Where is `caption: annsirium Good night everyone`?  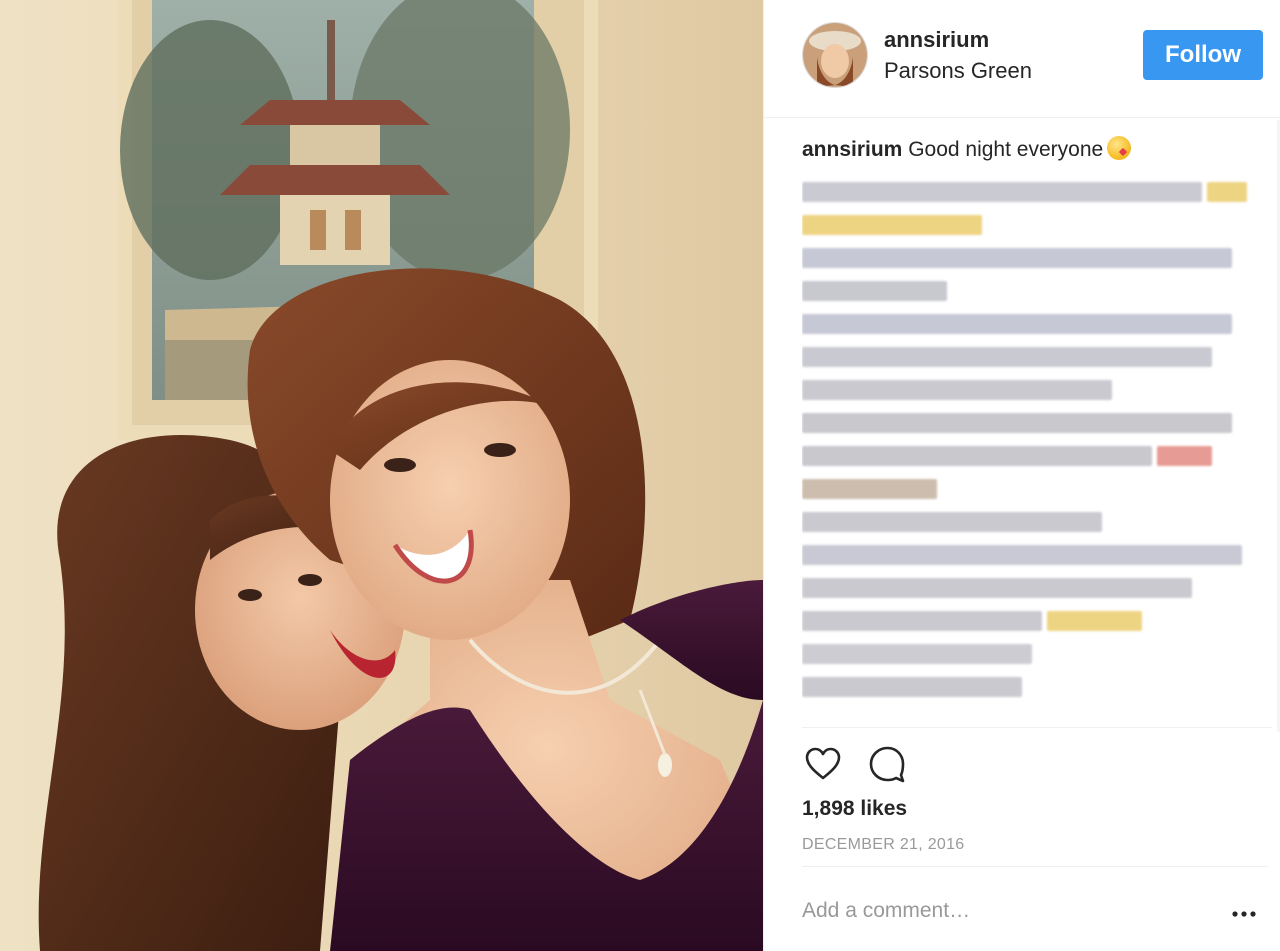 caption: annsirium Good night everyone is located at coordinates (1027, 149).